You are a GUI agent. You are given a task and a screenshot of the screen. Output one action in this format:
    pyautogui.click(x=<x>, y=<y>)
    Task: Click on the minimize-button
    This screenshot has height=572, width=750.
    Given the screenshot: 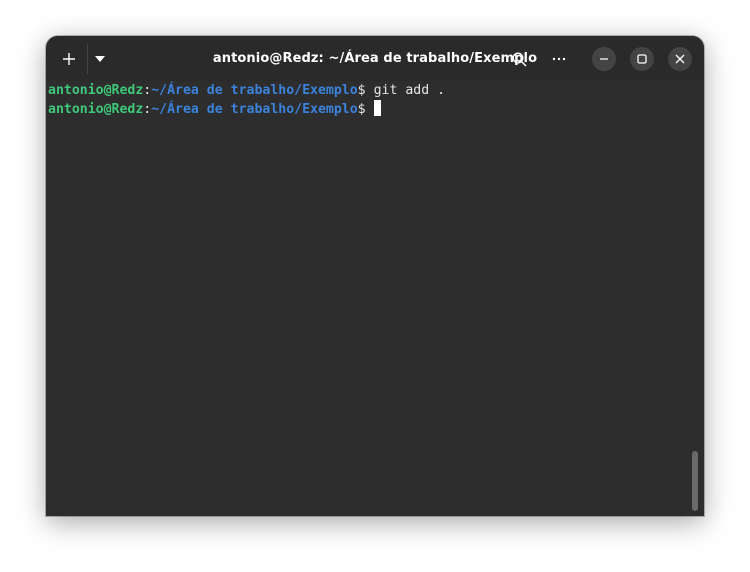 What is the action you would take?
    pyautogui.click(x=604, y=59)
    